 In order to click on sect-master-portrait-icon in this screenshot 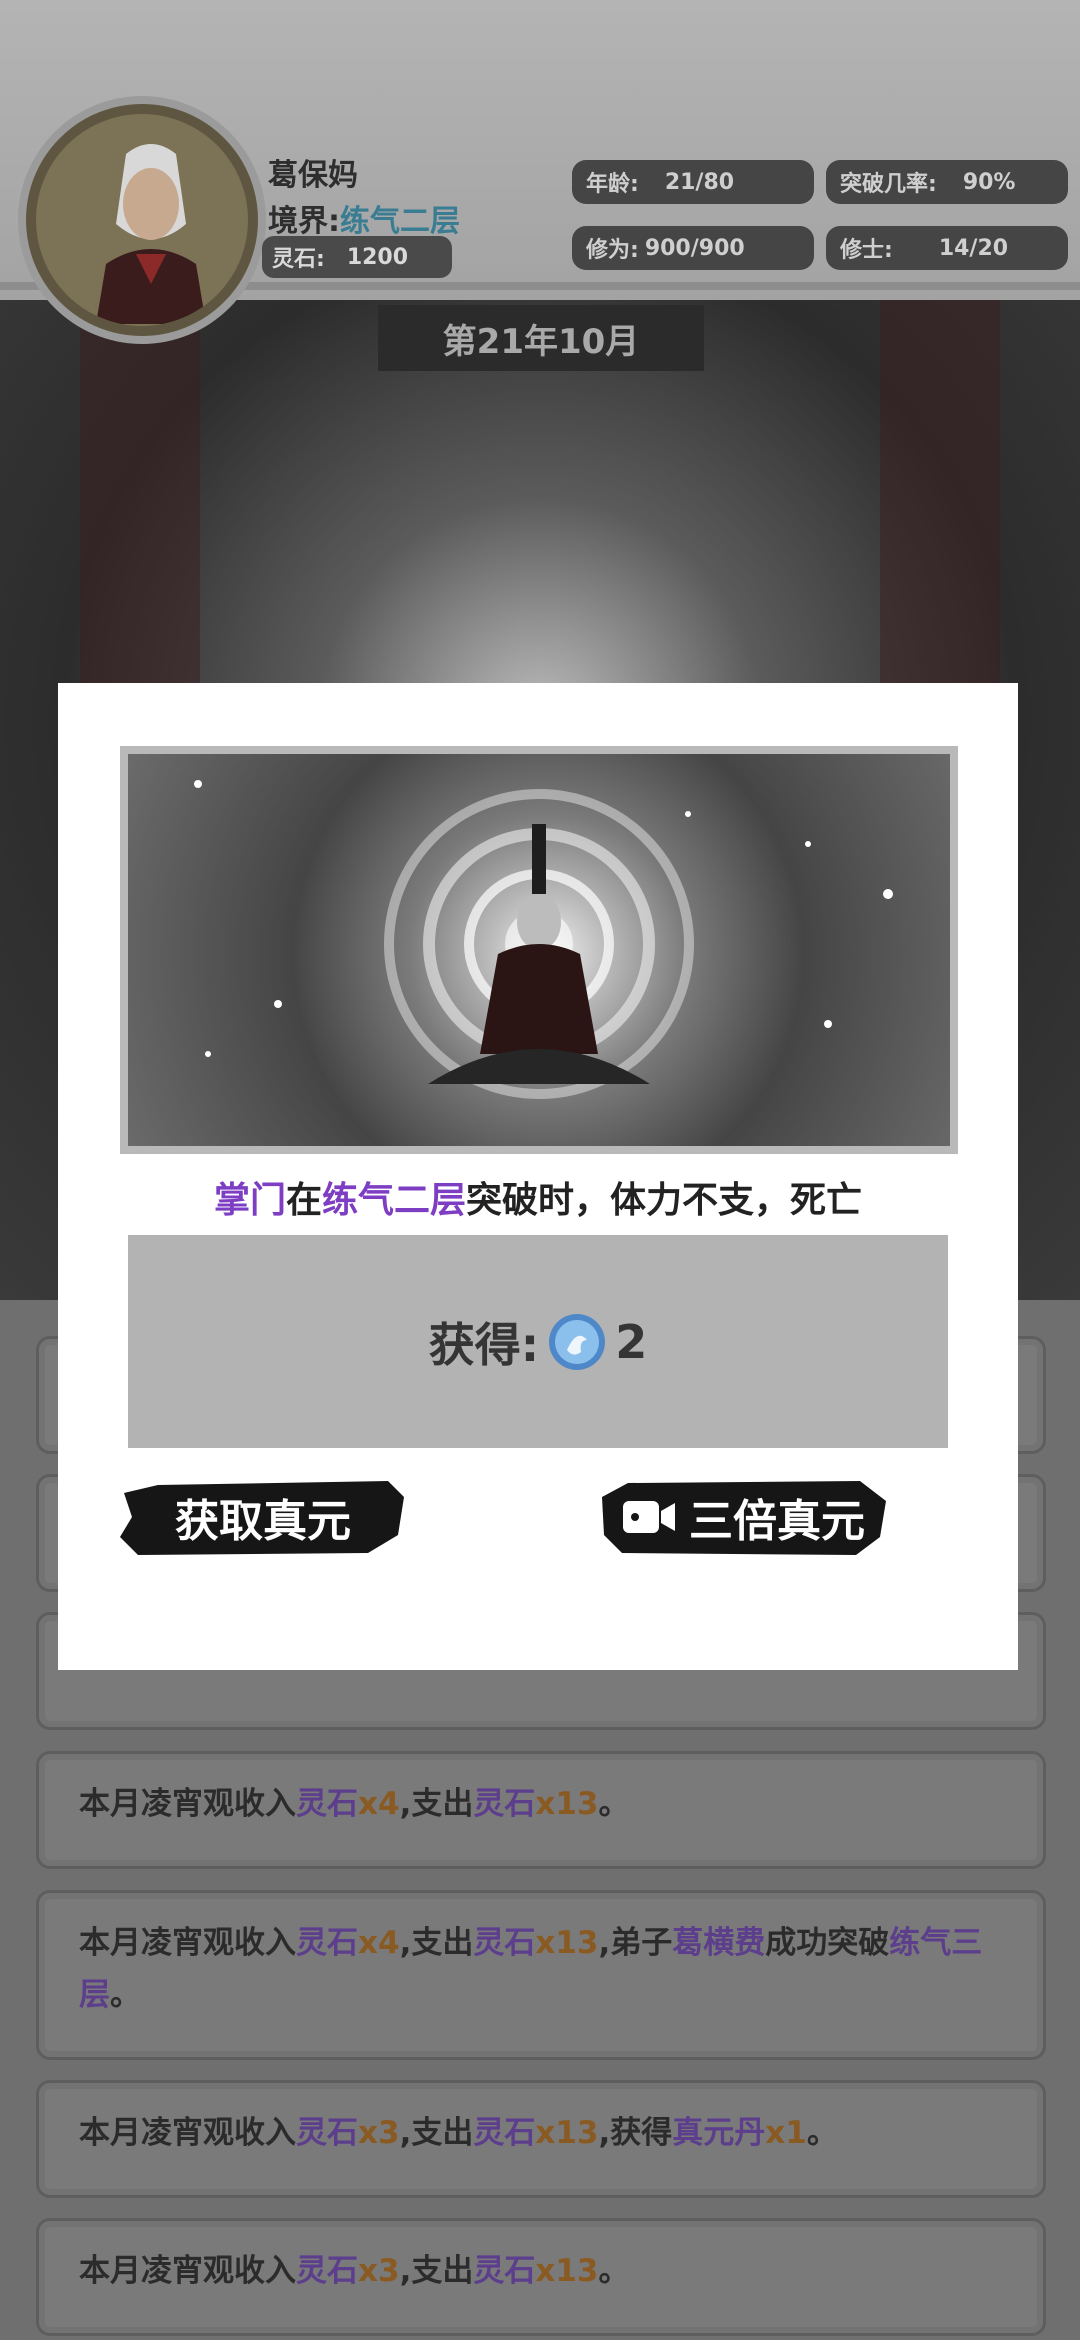, I will do `click(151, 234)`.